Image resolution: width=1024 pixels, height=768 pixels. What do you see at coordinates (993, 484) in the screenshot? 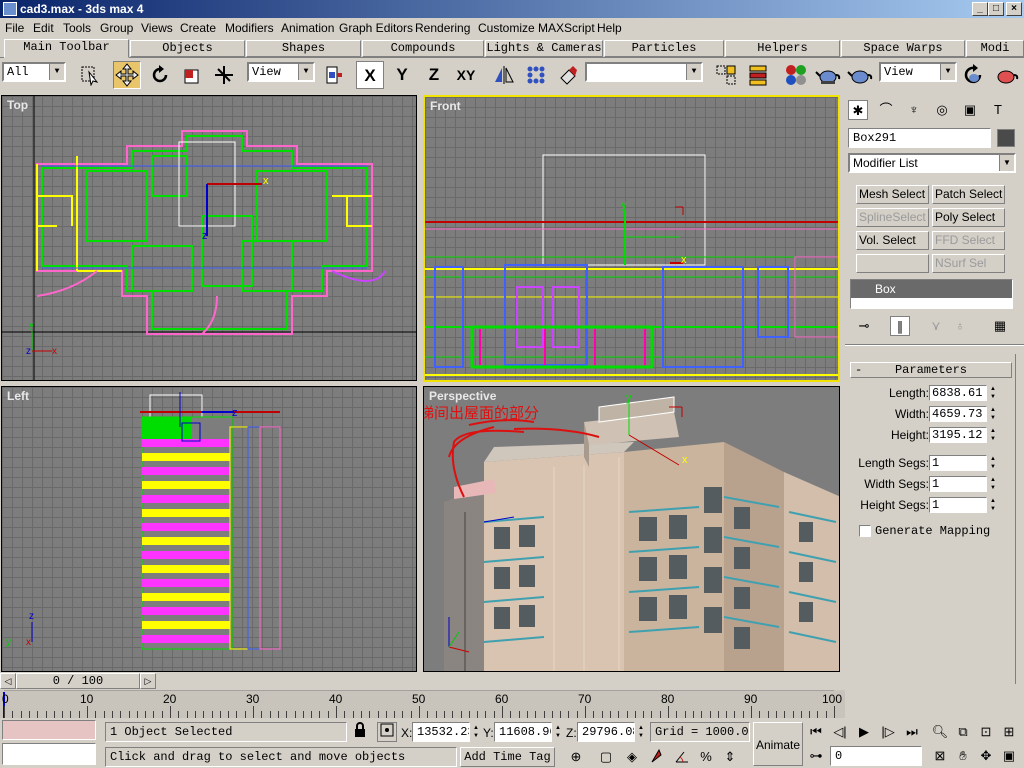
I see `width-segs-spinner-arrows: ▲ ▼` at bounding box center [993, 484].